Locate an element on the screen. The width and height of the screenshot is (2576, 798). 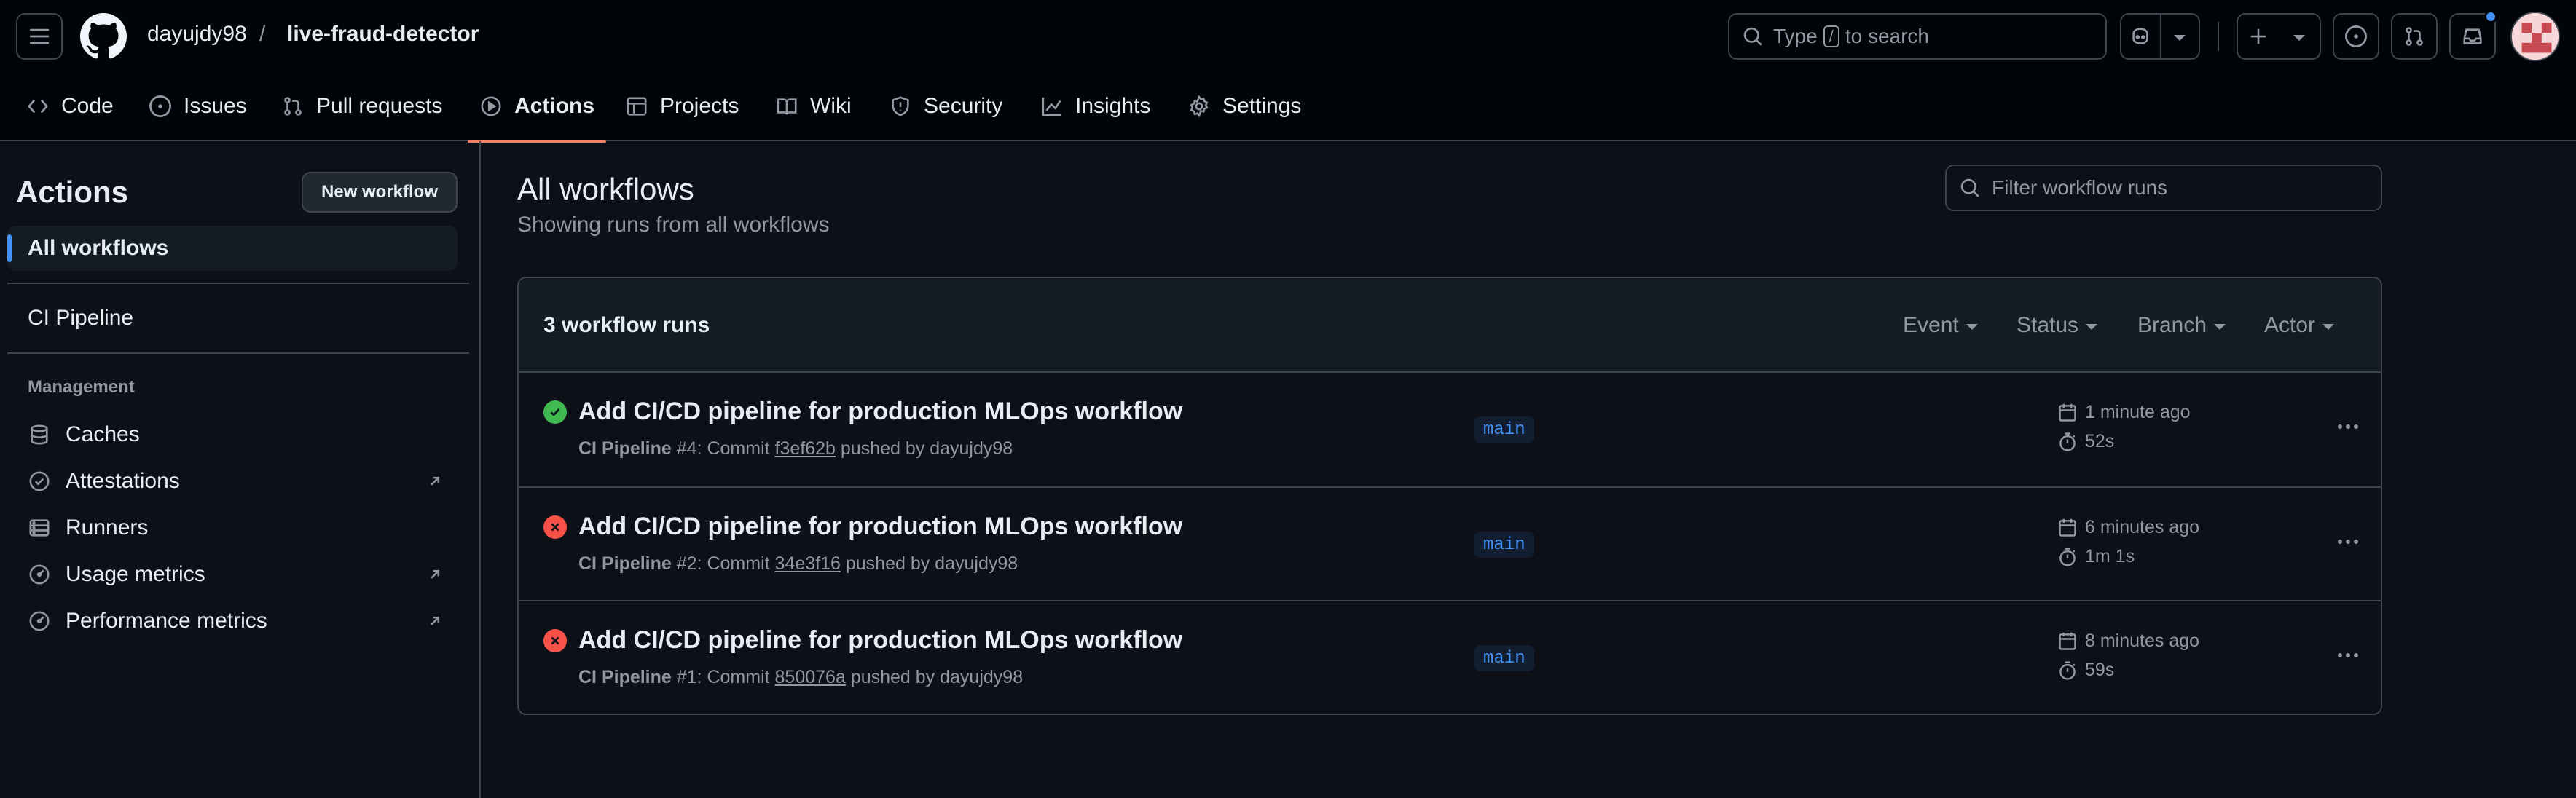
sidebar-item-attestations: Attestations is located at coordinates (232, 481).